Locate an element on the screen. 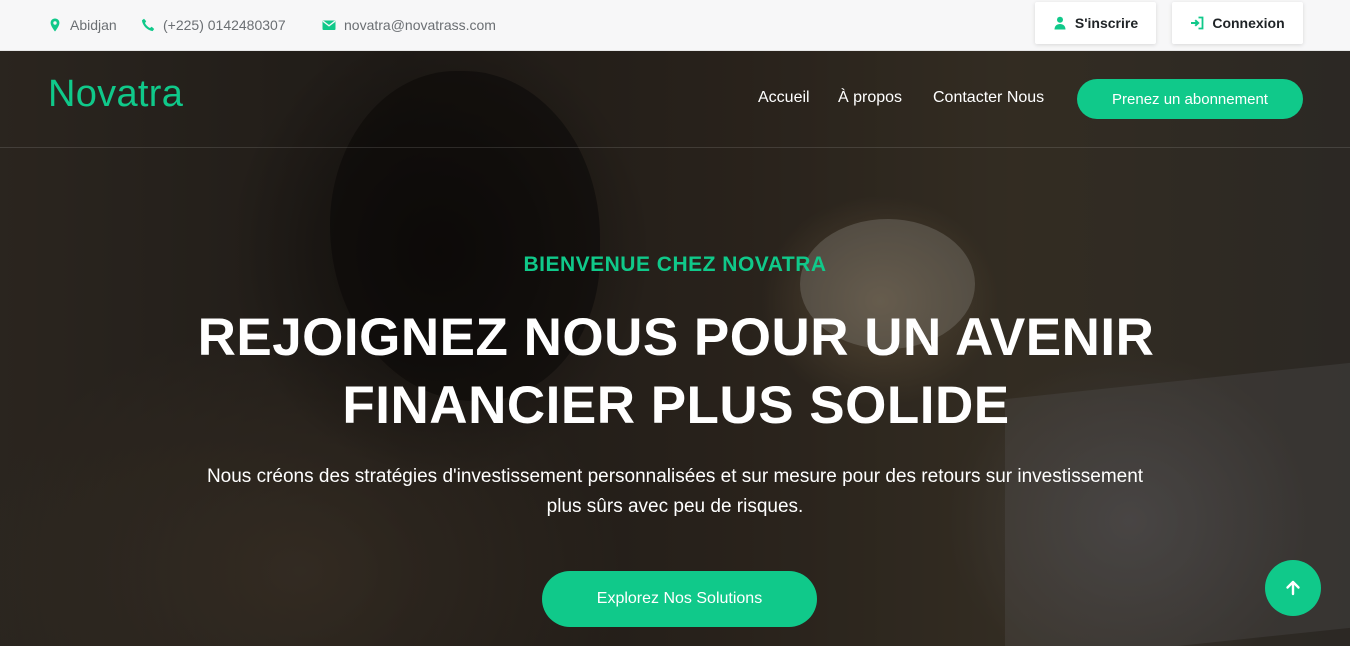  brand-logo: Novatra is located at coordinates (115, 94).